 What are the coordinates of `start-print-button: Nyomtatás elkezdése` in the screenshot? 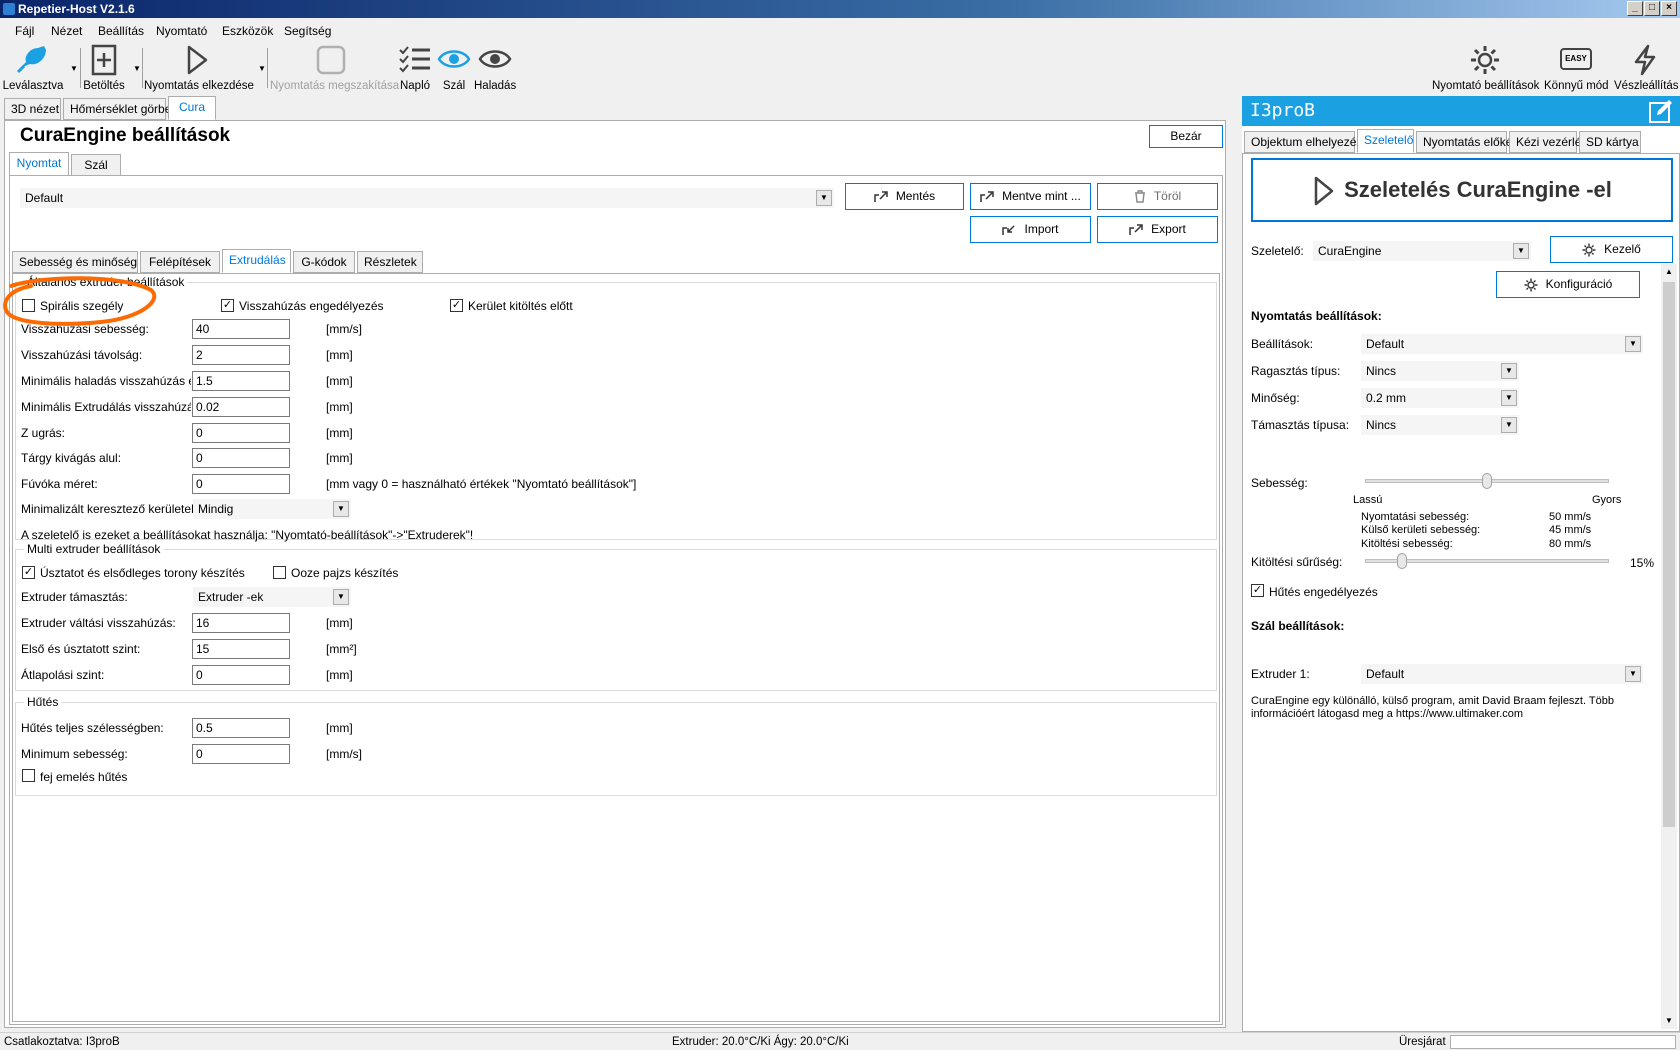 It's located at (199, 68).